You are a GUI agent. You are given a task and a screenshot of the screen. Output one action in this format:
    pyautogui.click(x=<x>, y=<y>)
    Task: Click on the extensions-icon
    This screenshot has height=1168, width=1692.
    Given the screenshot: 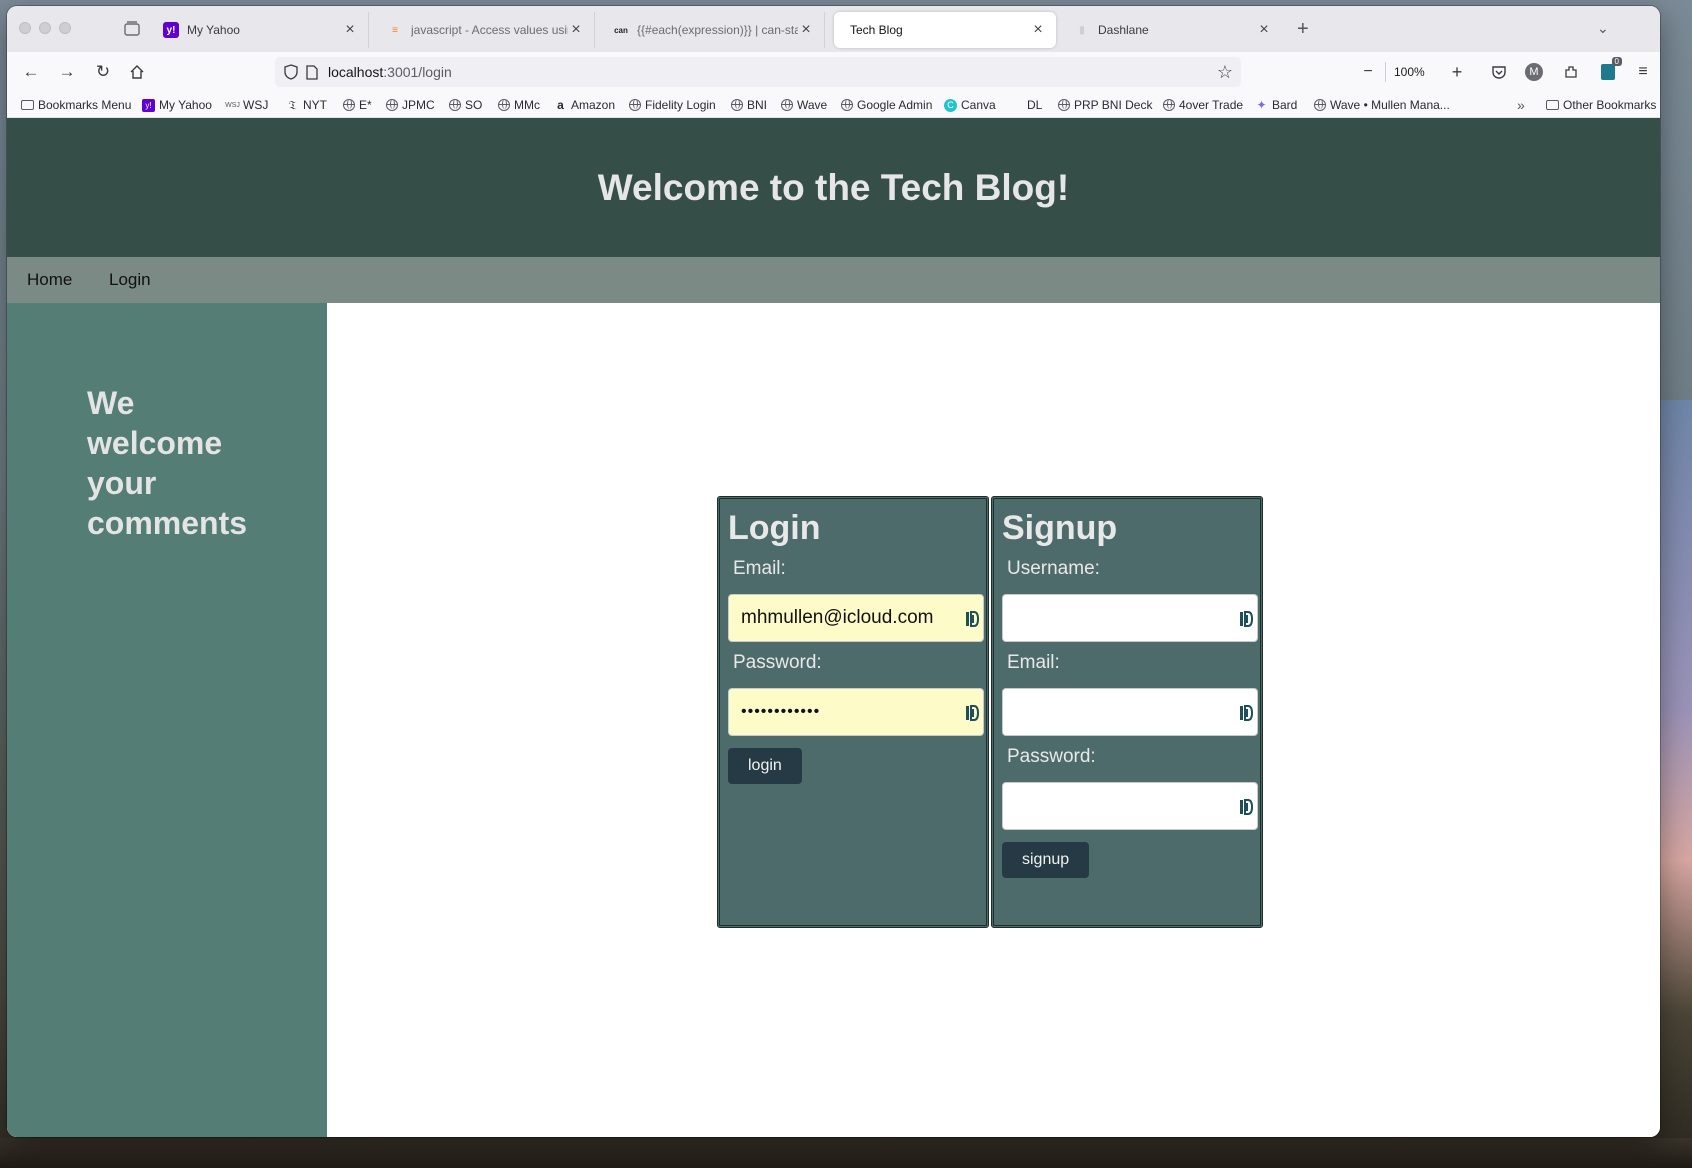 What is the action you would take?
    pyautogui.click(x=1571, y=72)
    